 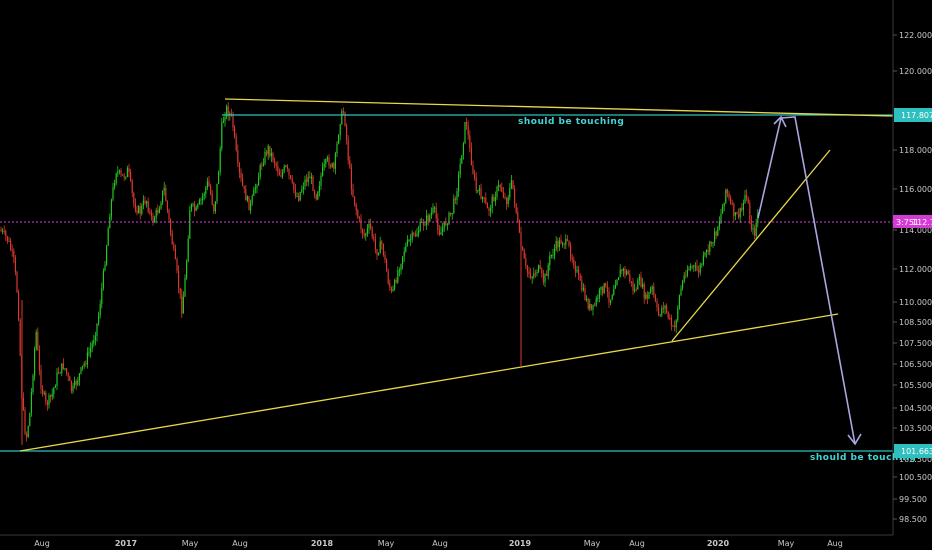 I want to click on y-tick-label: 106.500, so click(x=915, y=364).